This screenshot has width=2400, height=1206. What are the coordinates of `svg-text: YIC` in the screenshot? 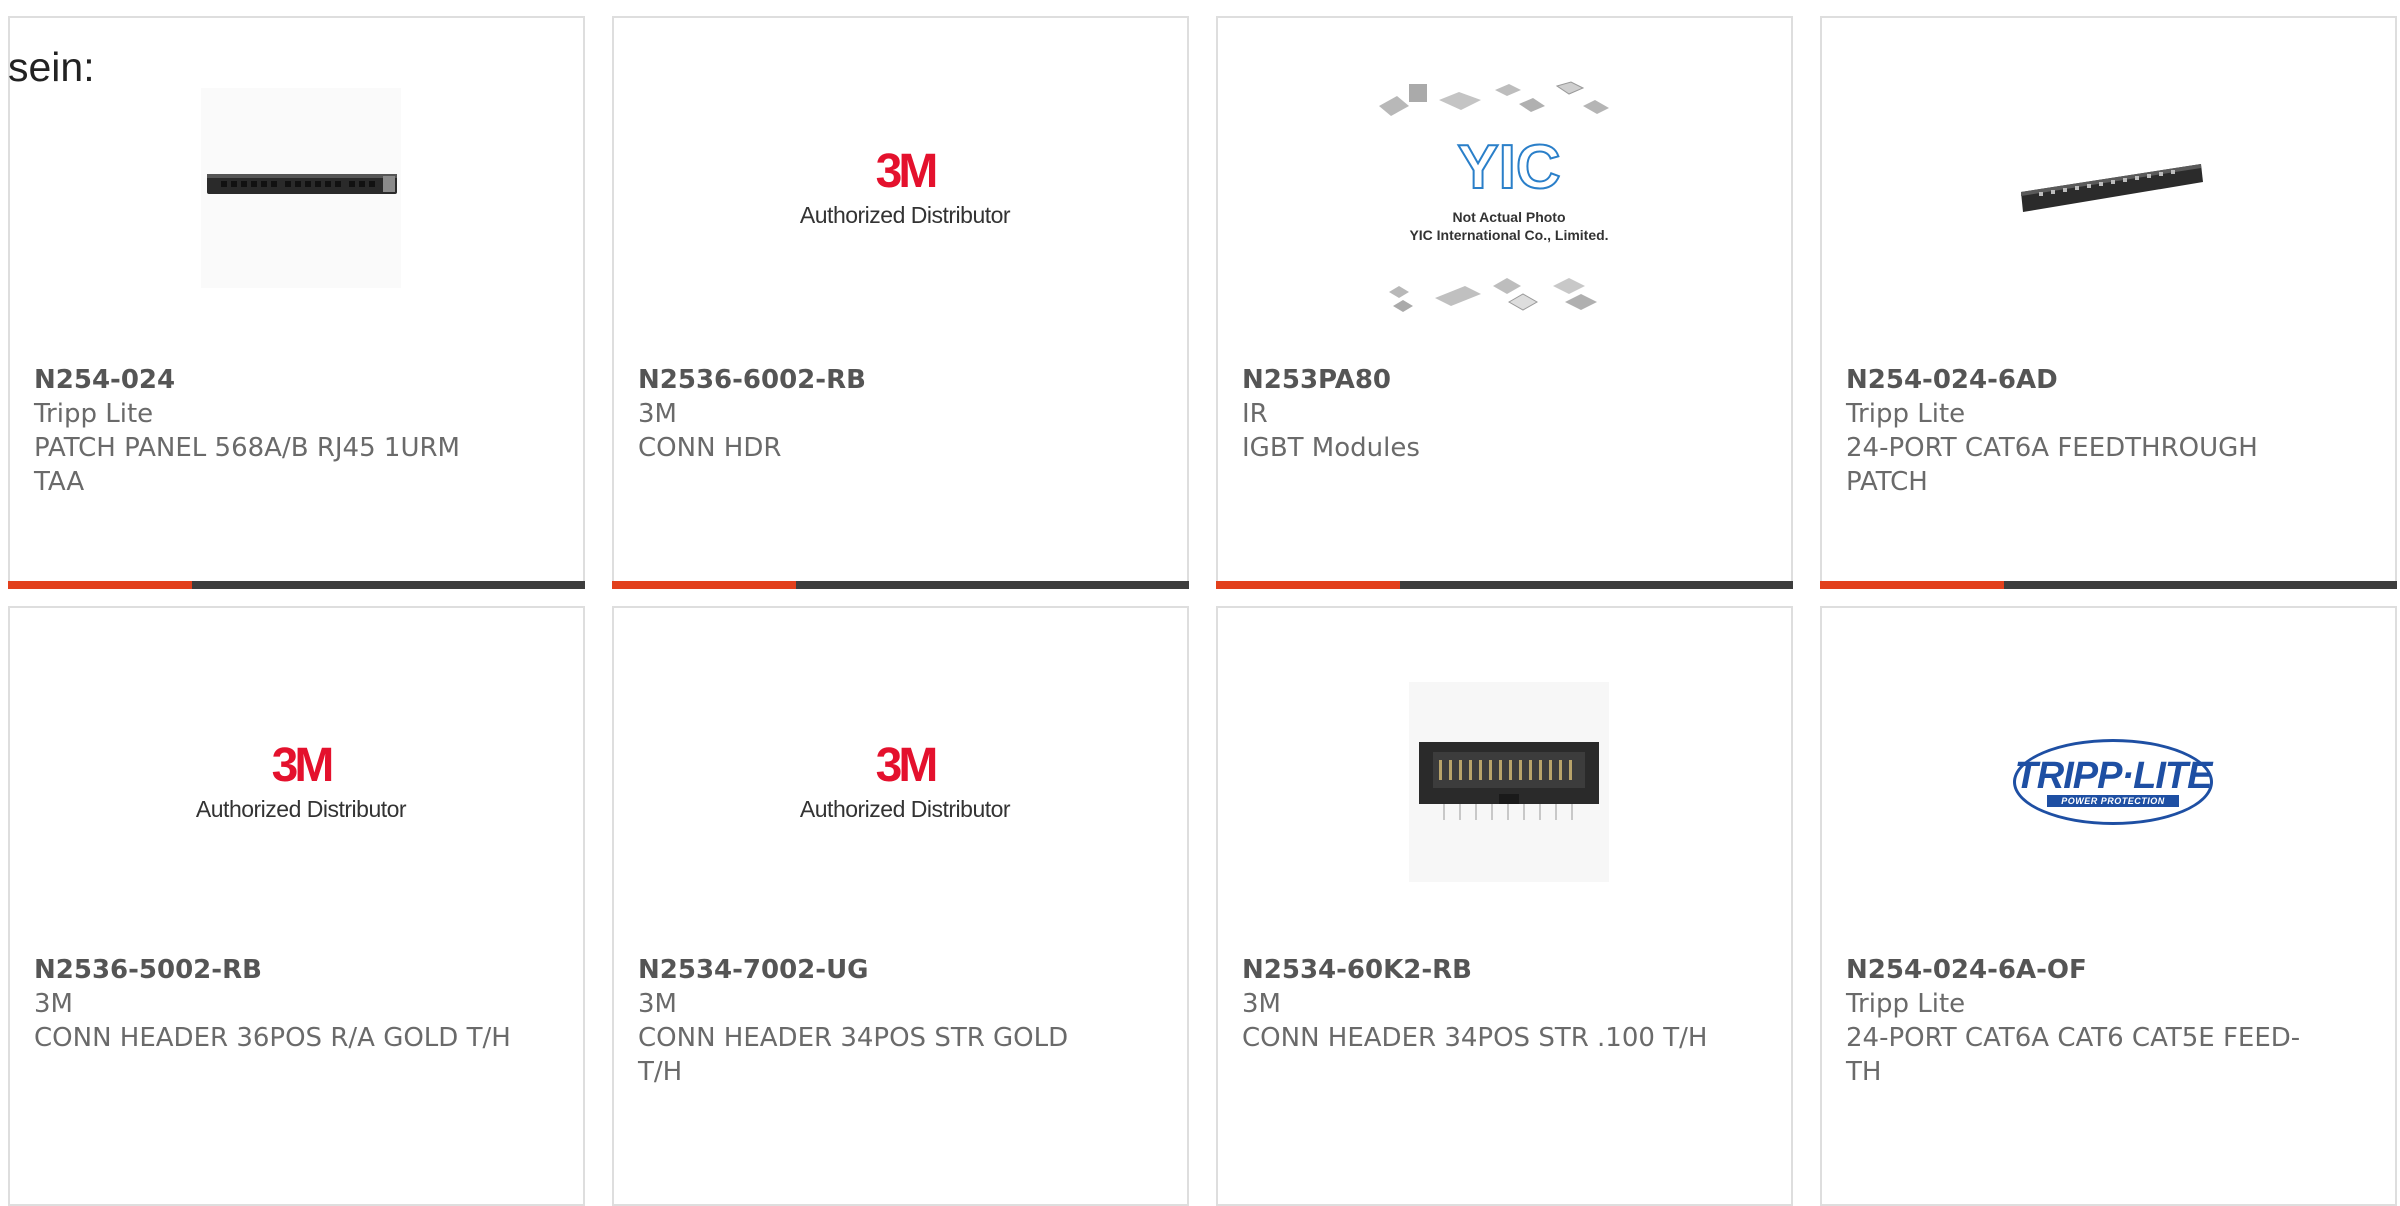 It's located at (1508, 166).